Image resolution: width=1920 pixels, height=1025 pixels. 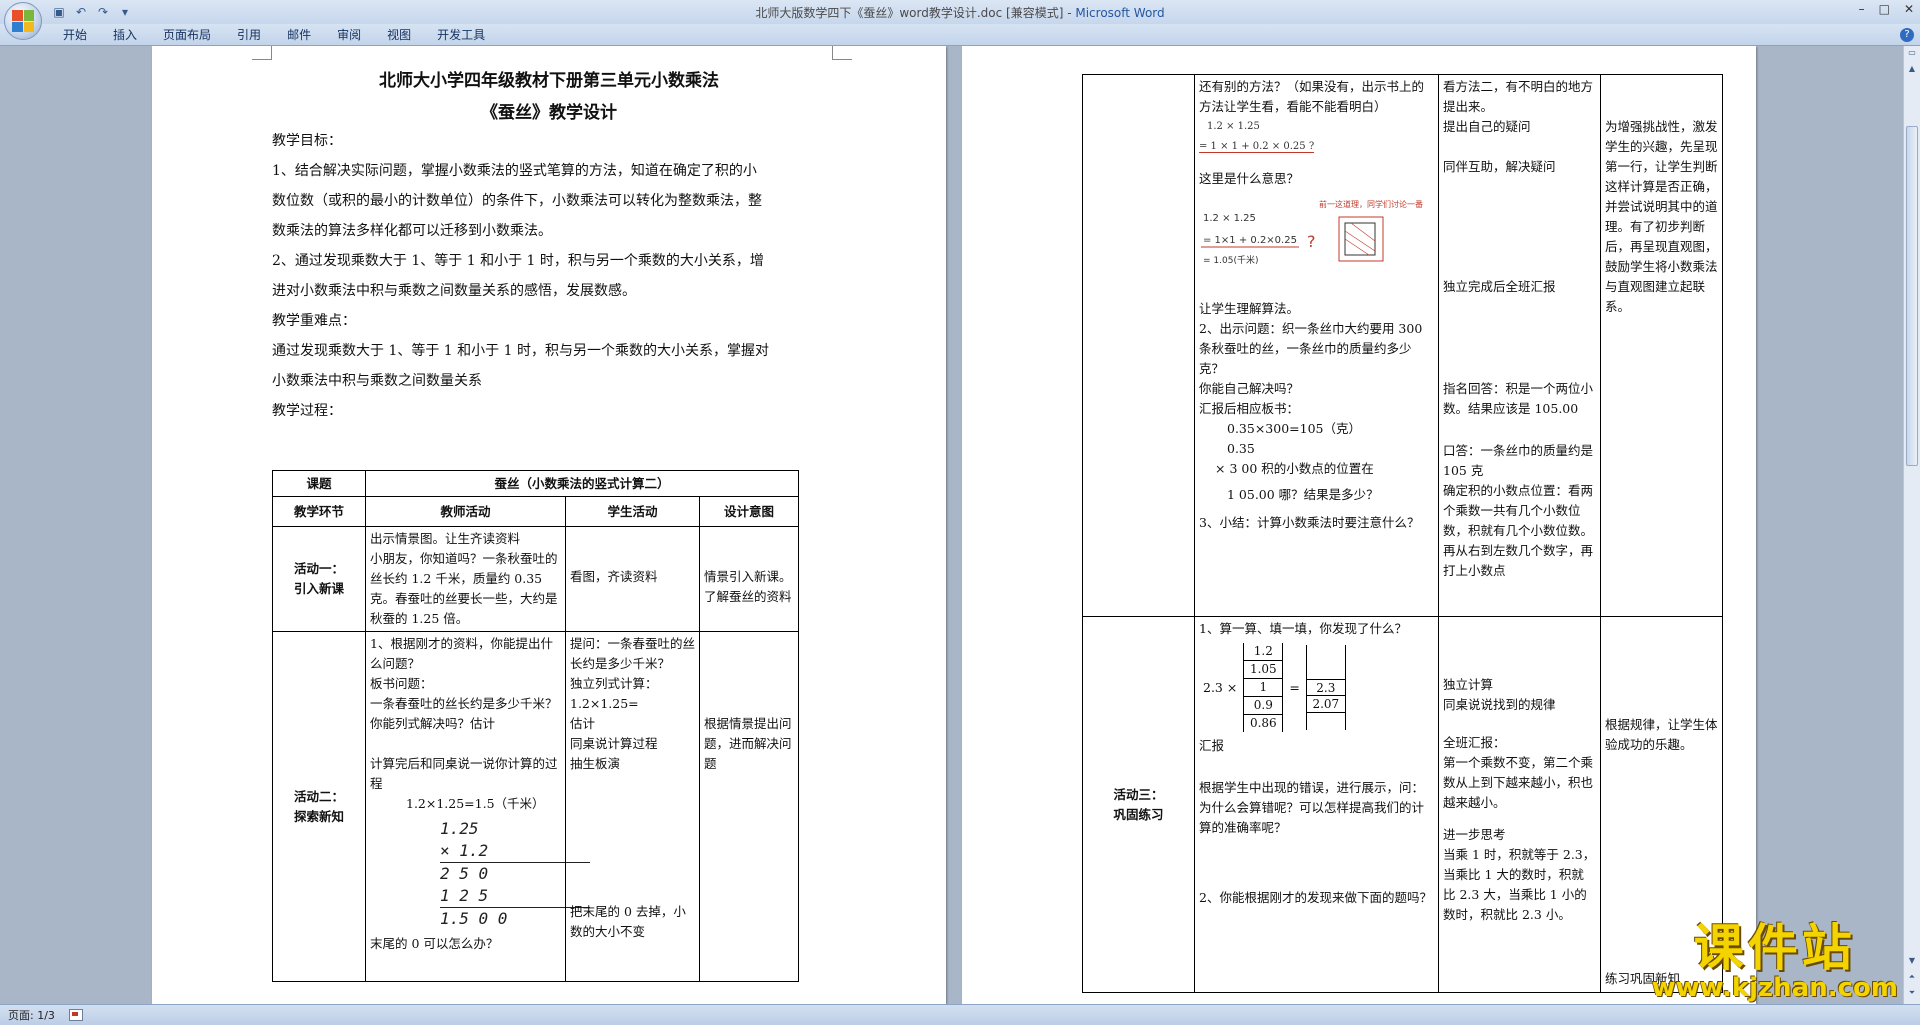 What do you see at coordinates (401, 683) in the screenshot?
I see `cell-text: 板书问题：` at bounding box center [401, 683].